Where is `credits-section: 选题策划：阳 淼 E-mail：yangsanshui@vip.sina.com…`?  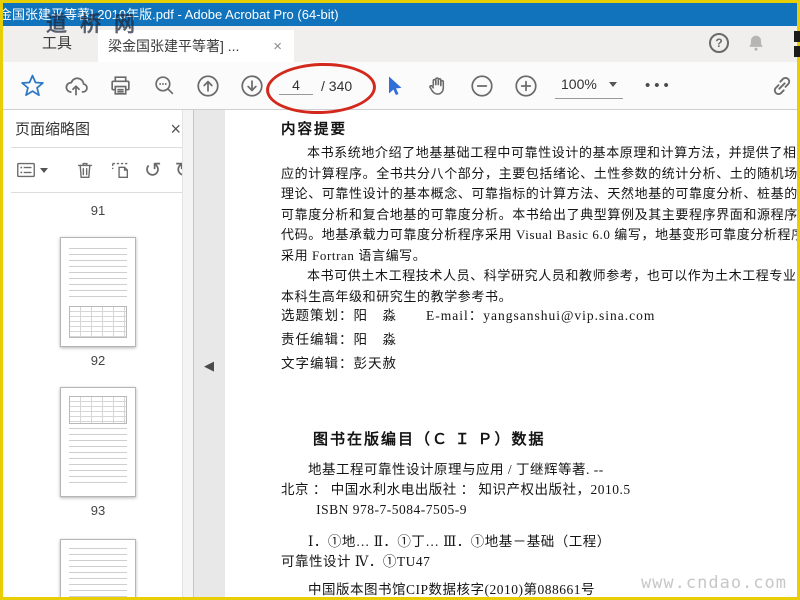
credits-section: 选题策划：阳 淼 E-mail：yangsanshui@vip.sina.com… is located at coordinates (468, 340).